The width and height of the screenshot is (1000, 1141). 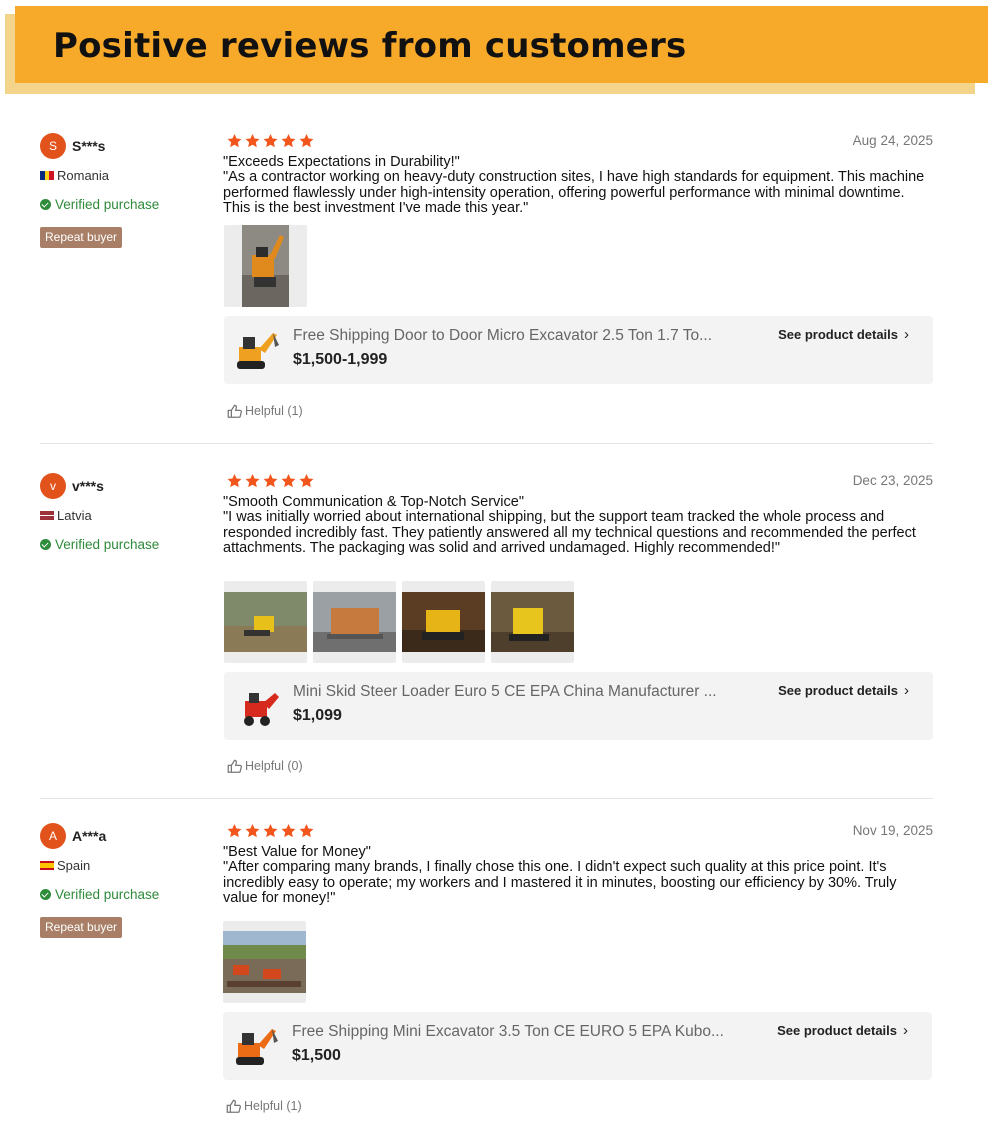 I want to click on review-title: "Best Value for Money", so click(x=297, y=852).